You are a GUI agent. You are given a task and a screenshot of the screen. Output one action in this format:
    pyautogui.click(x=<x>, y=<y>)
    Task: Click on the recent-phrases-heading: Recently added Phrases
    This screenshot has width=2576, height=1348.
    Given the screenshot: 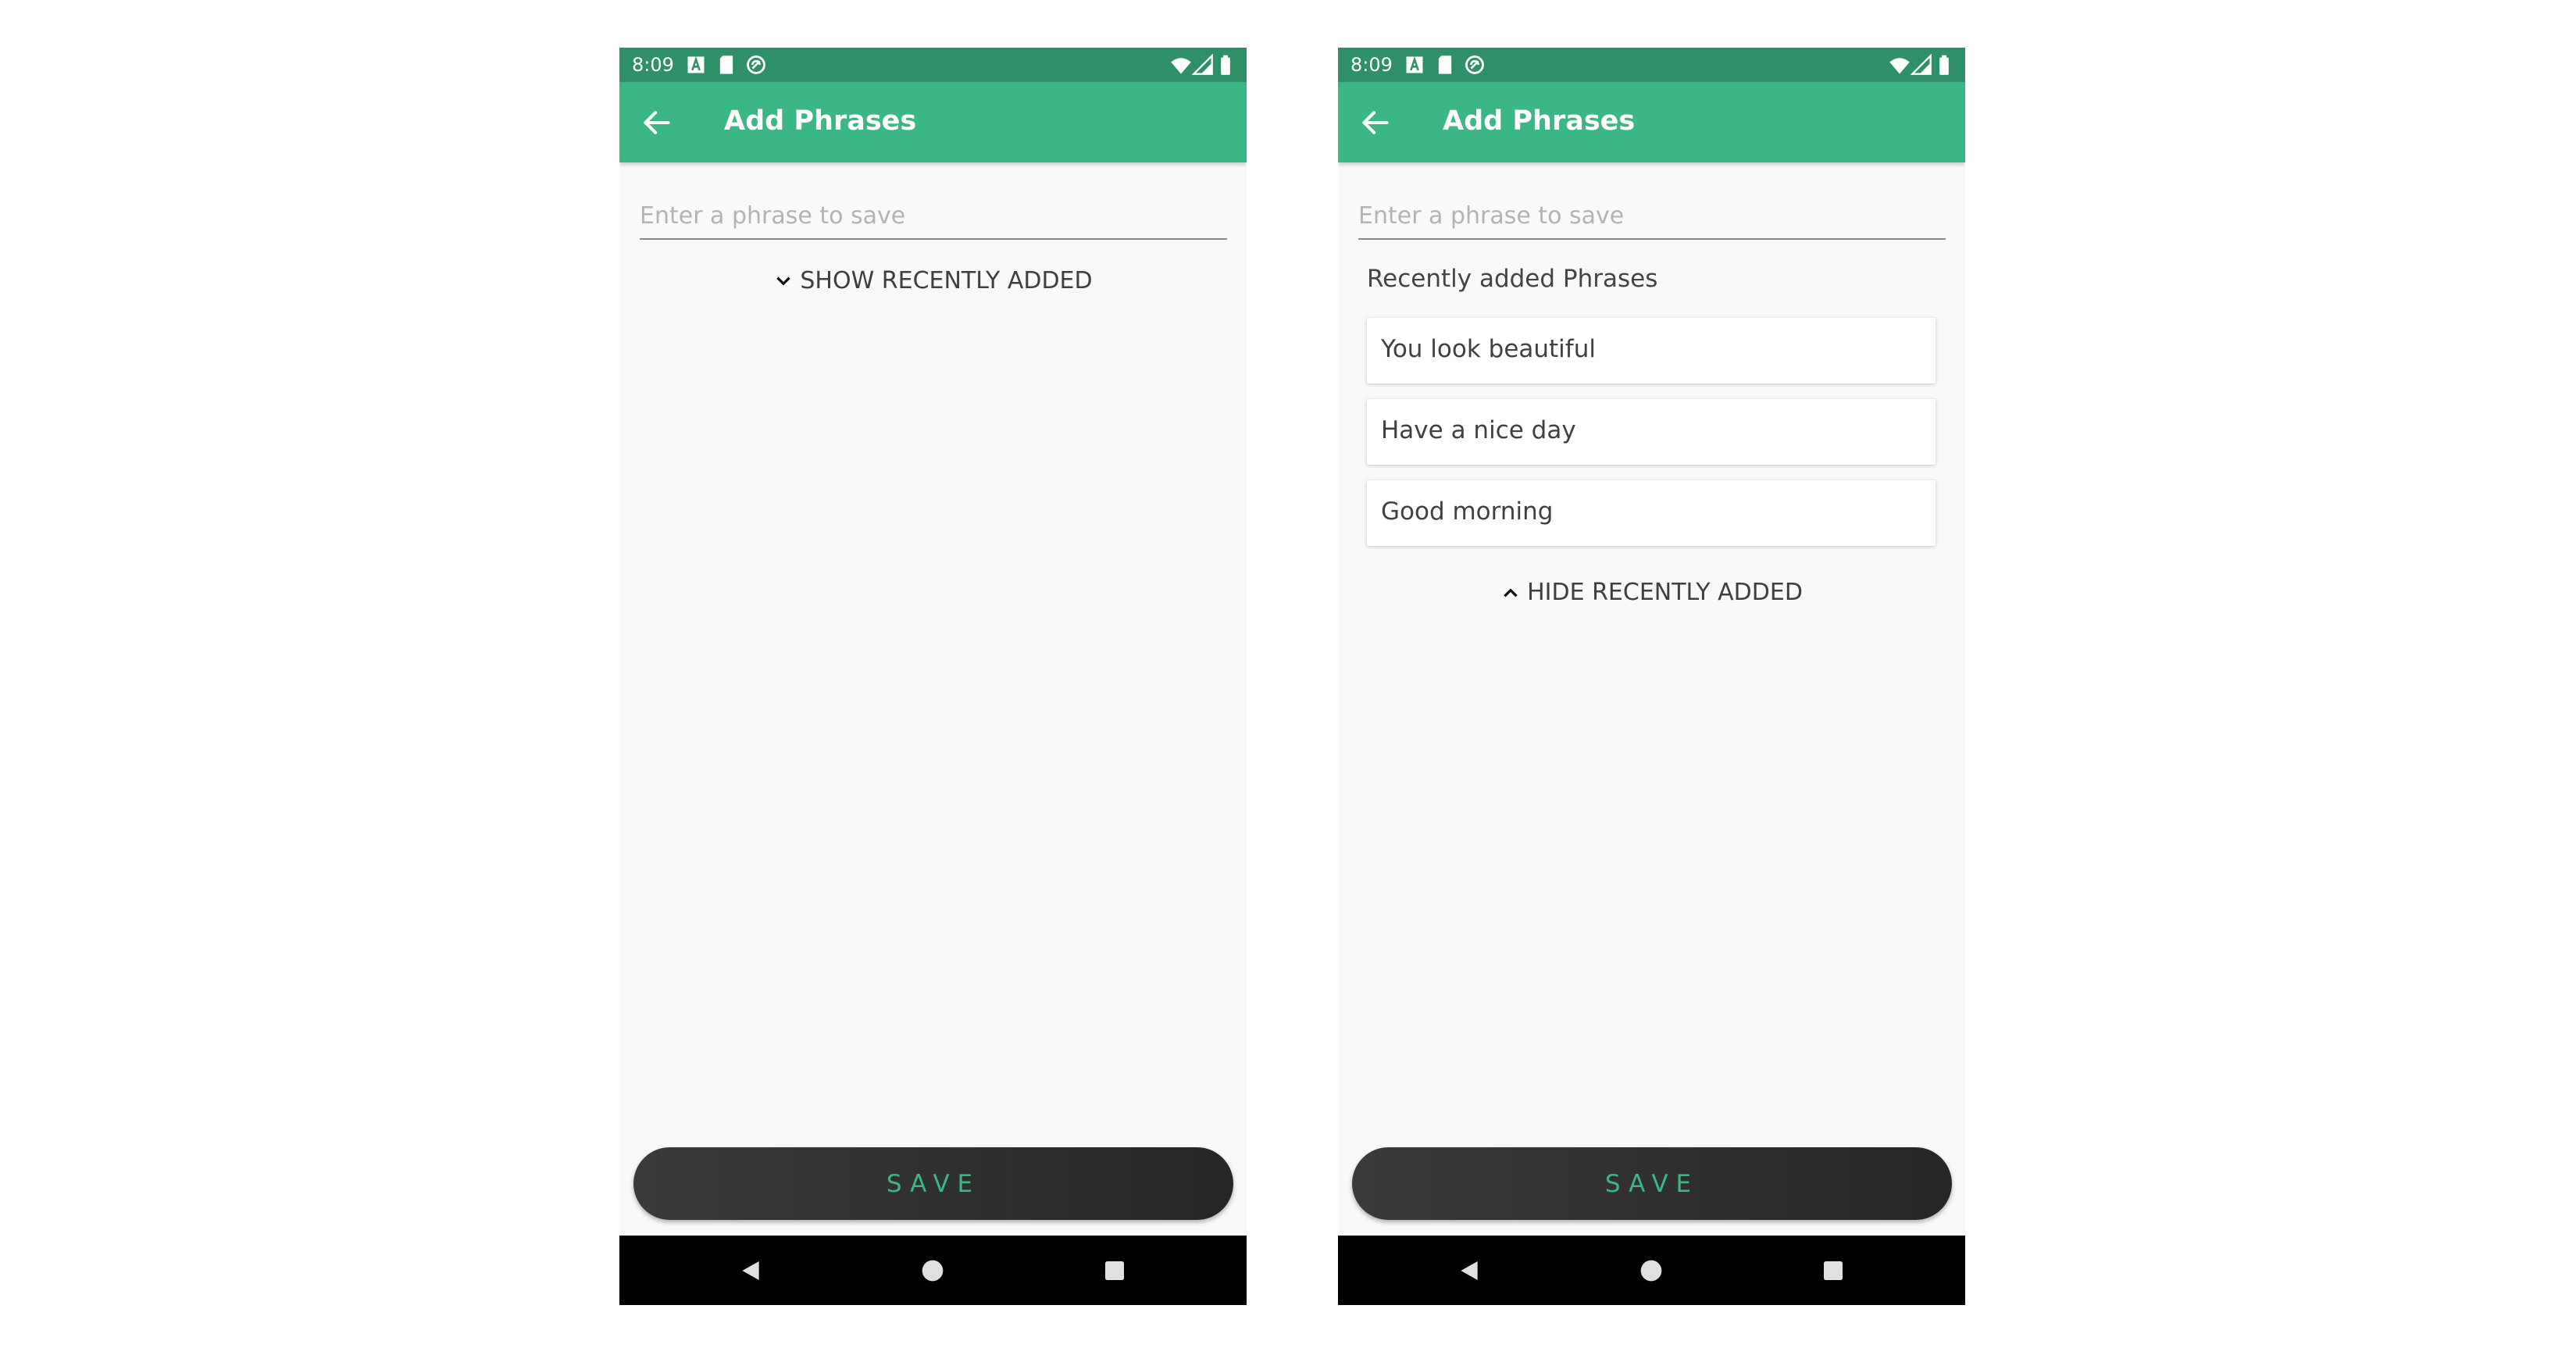 What is the action you would take?
    pyautogui.click(x=1512, y=279)
    